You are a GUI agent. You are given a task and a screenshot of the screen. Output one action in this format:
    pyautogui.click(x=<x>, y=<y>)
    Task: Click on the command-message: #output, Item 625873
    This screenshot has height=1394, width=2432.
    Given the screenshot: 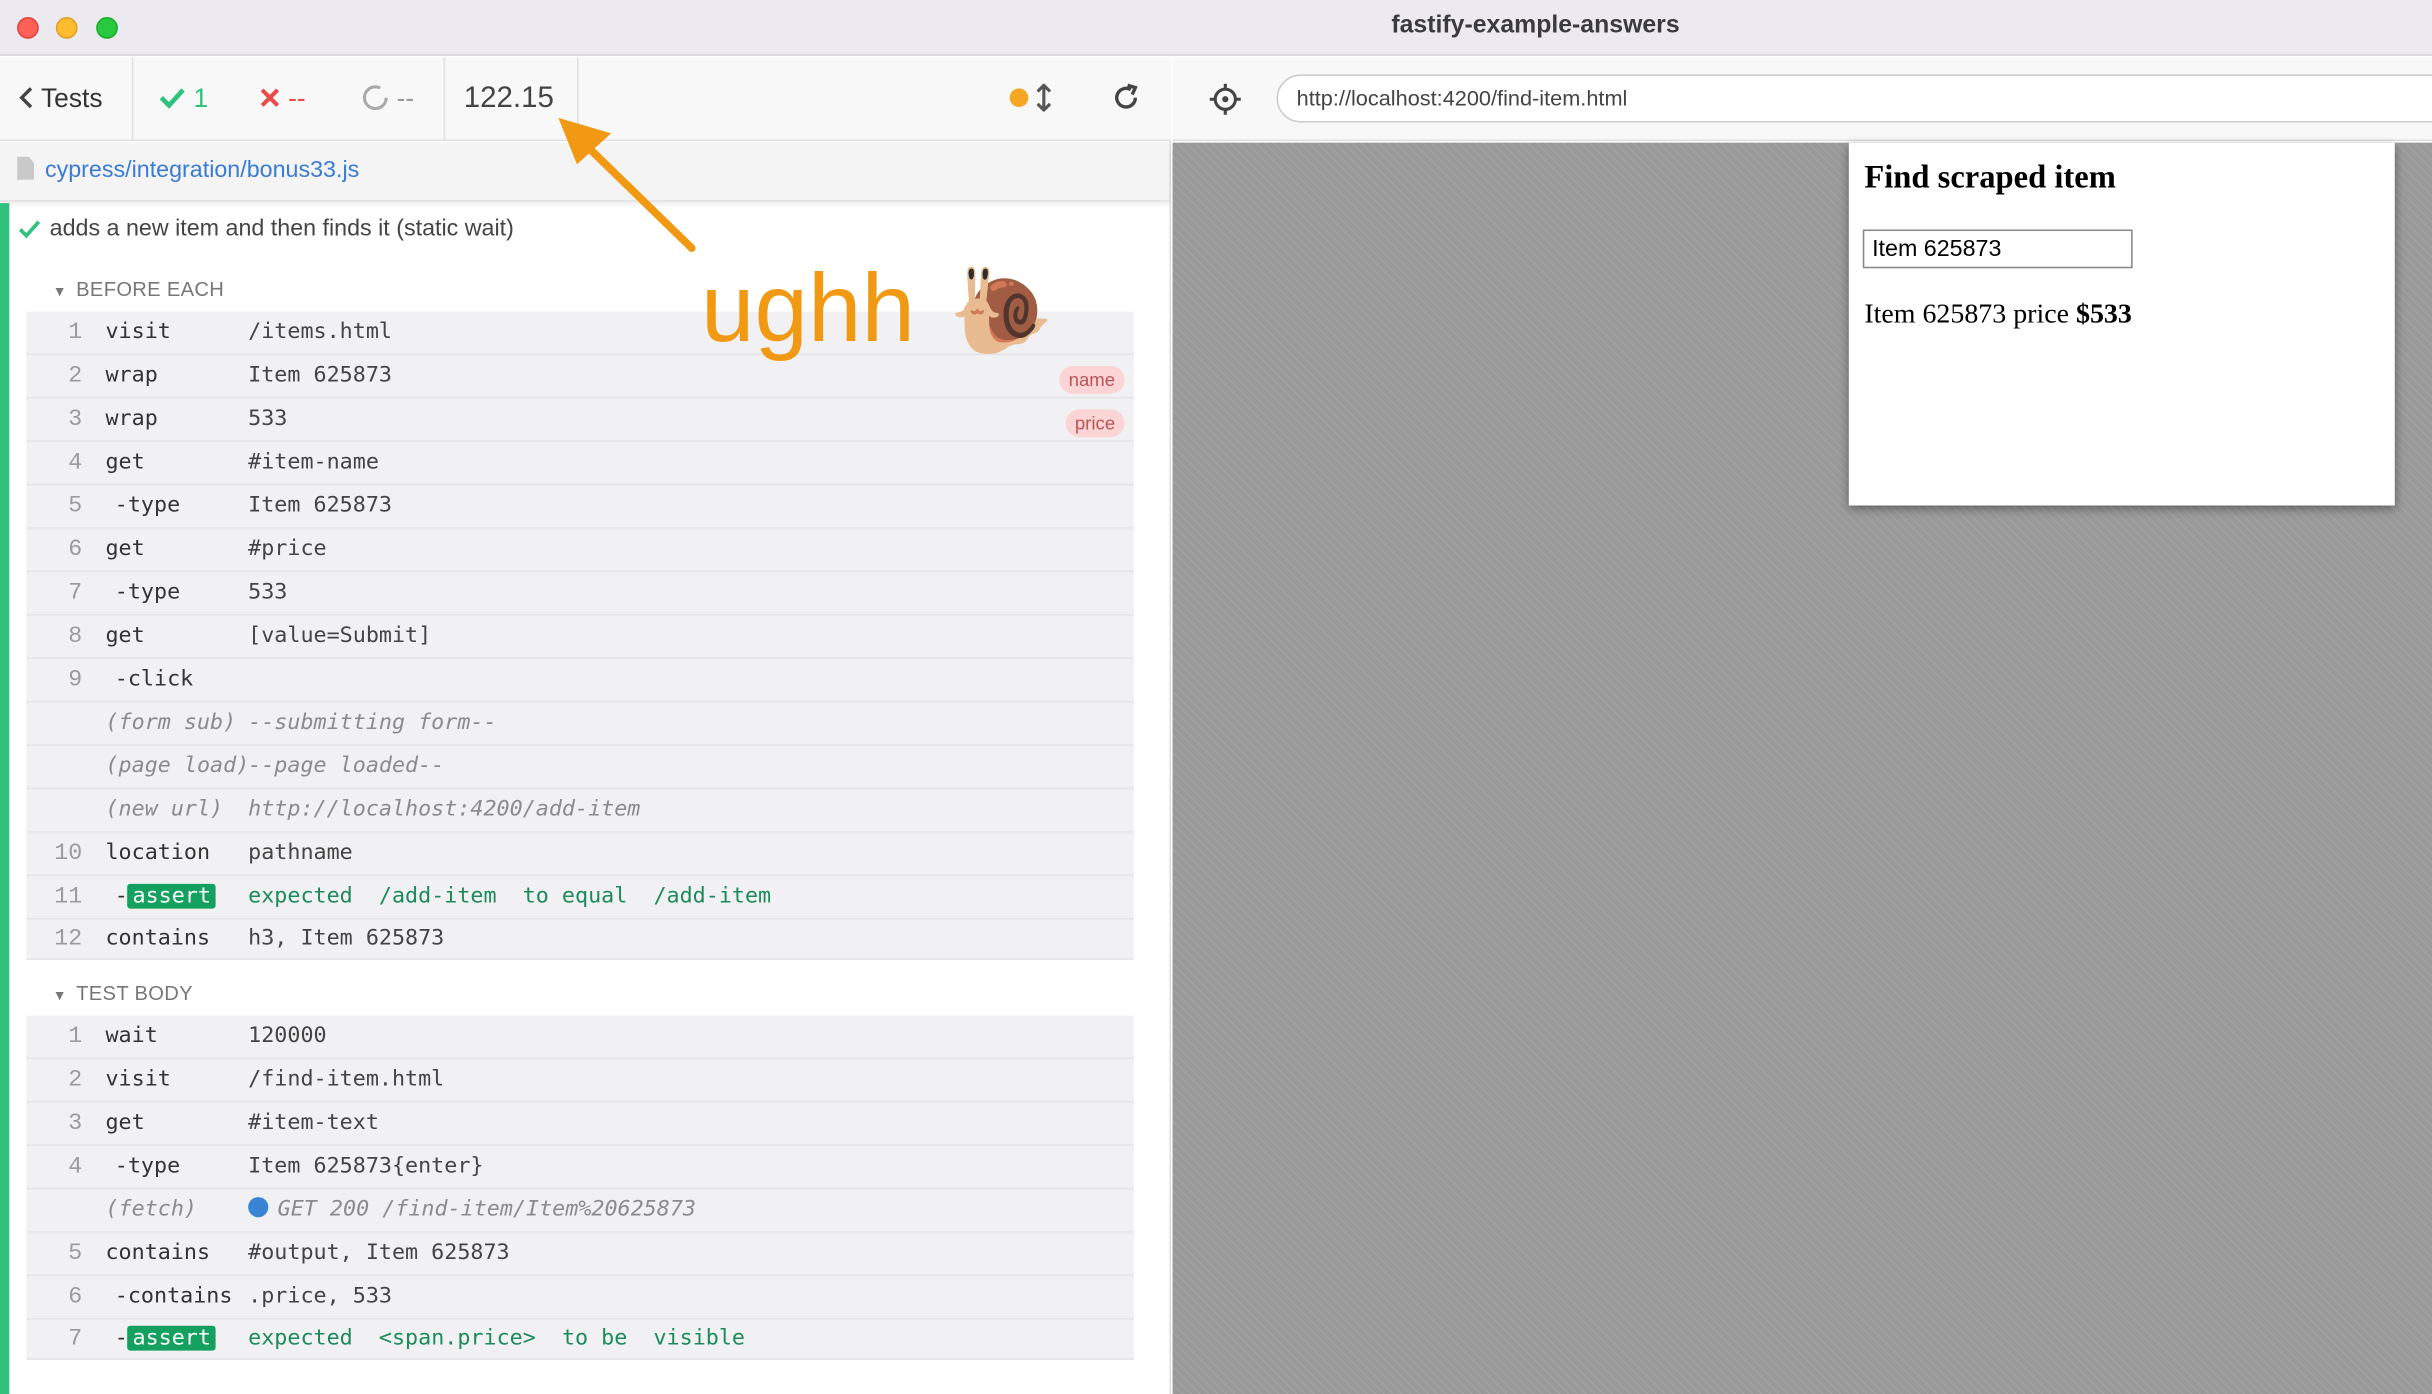 What is the action you would take?
    pyautogui.click(x=378, y=1252)
    